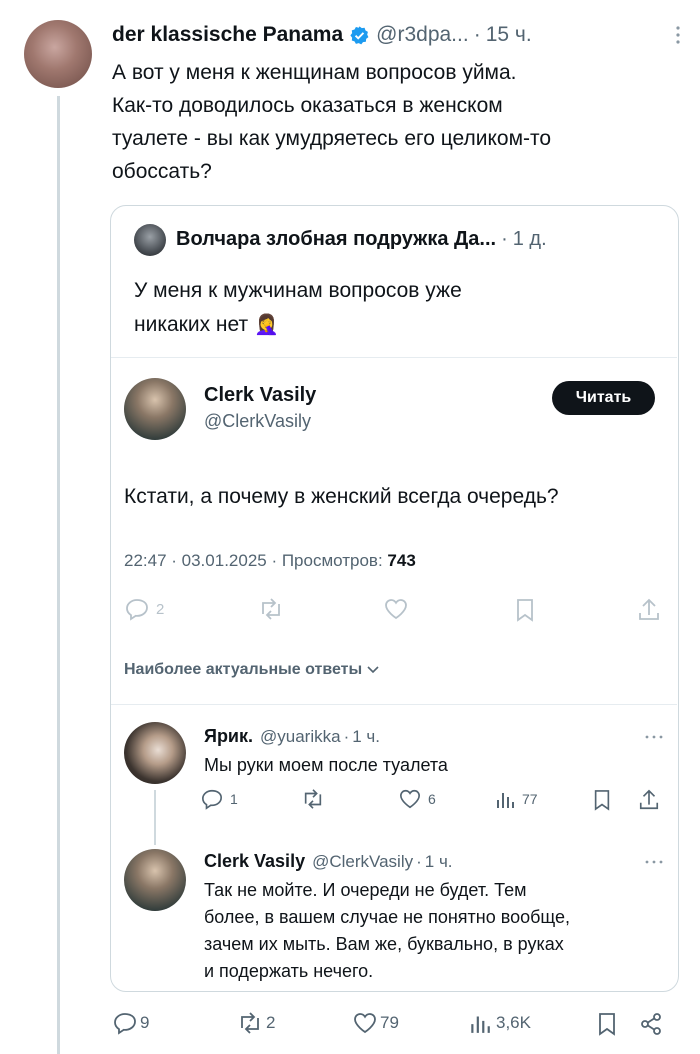 The image size is (700, 1054). I want to click on quoted-header: Волчара злобная подружка Да... · 1 д., so click(416, 239).